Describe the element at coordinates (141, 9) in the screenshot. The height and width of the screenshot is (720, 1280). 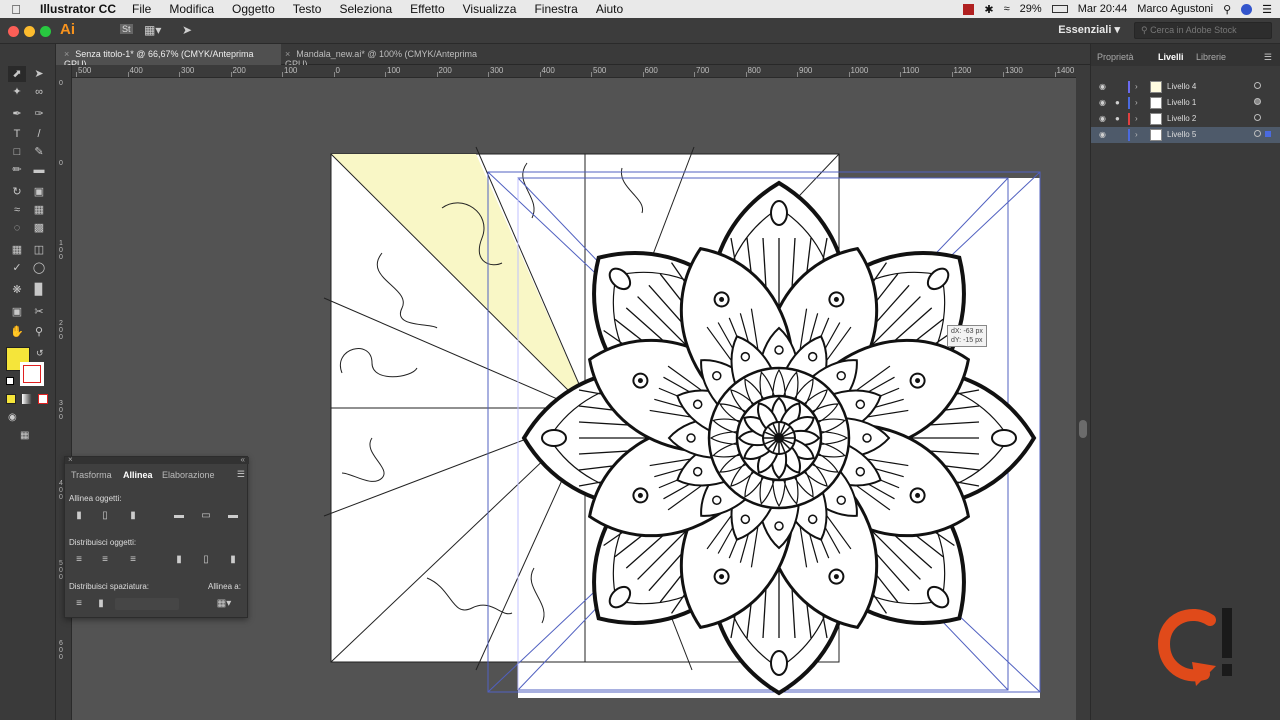
I see `menu-file: File` at that location.